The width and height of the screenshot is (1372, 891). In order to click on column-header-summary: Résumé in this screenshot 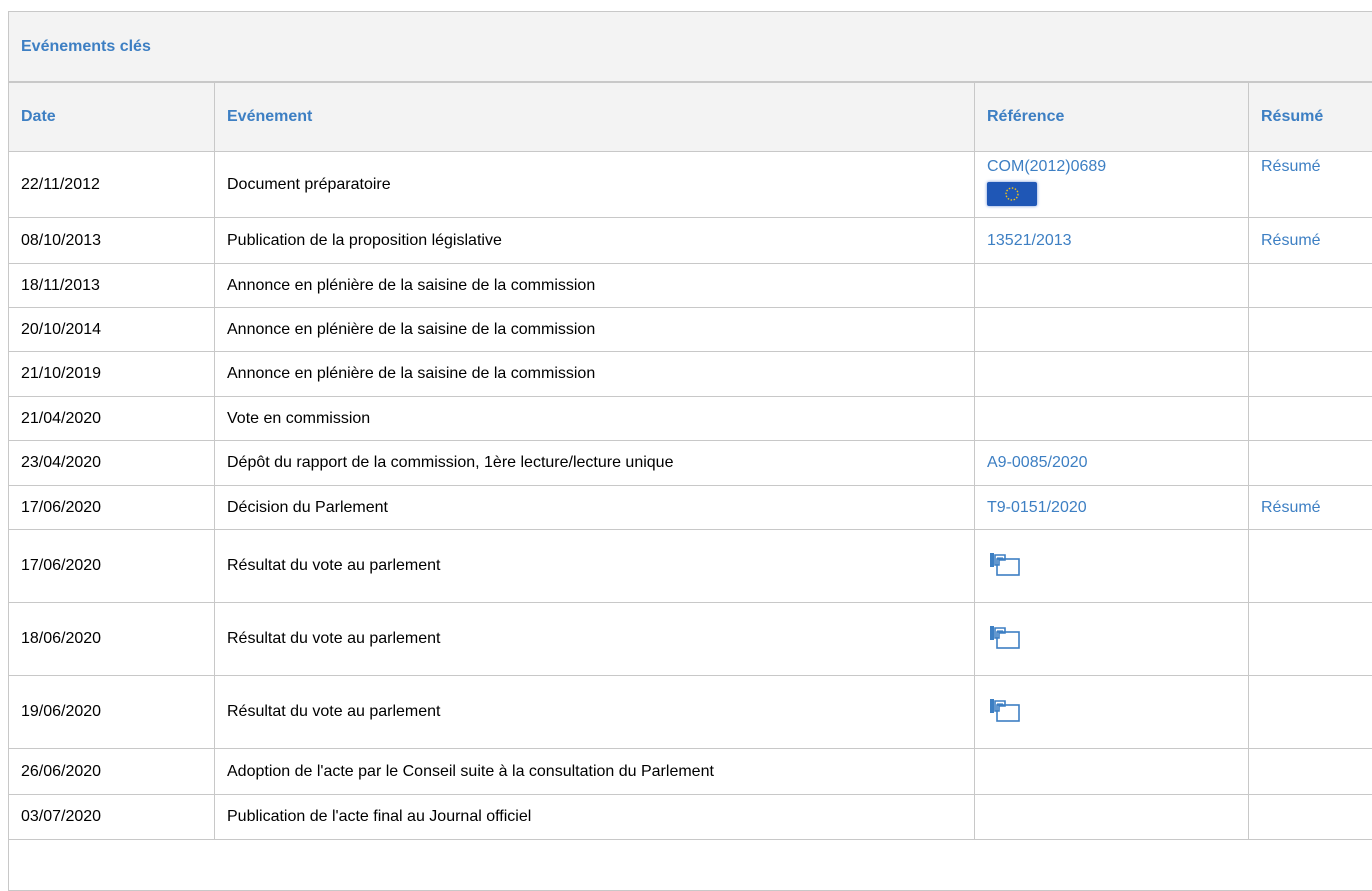, I will do `click(1310, 117)`.